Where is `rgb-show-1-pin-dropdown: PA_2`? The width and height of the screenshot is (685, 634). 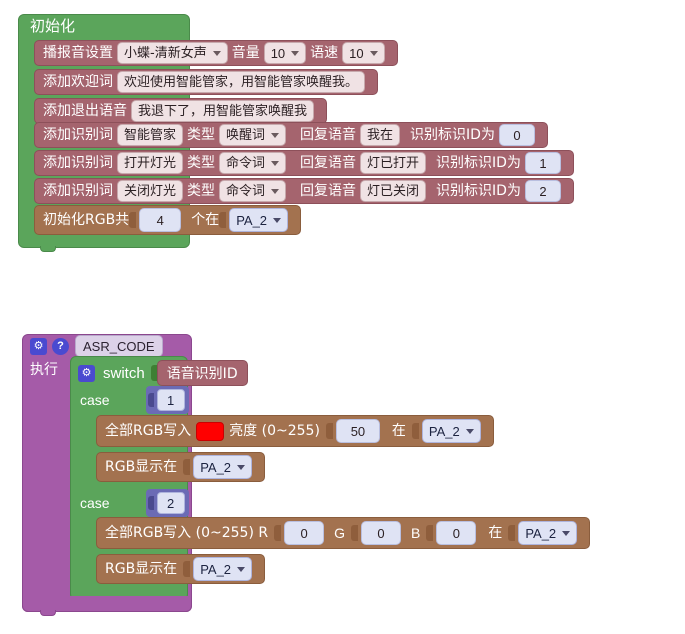 rgb-show-1-pin-dropdown: PA_2 is located at coordinates (223, 467).